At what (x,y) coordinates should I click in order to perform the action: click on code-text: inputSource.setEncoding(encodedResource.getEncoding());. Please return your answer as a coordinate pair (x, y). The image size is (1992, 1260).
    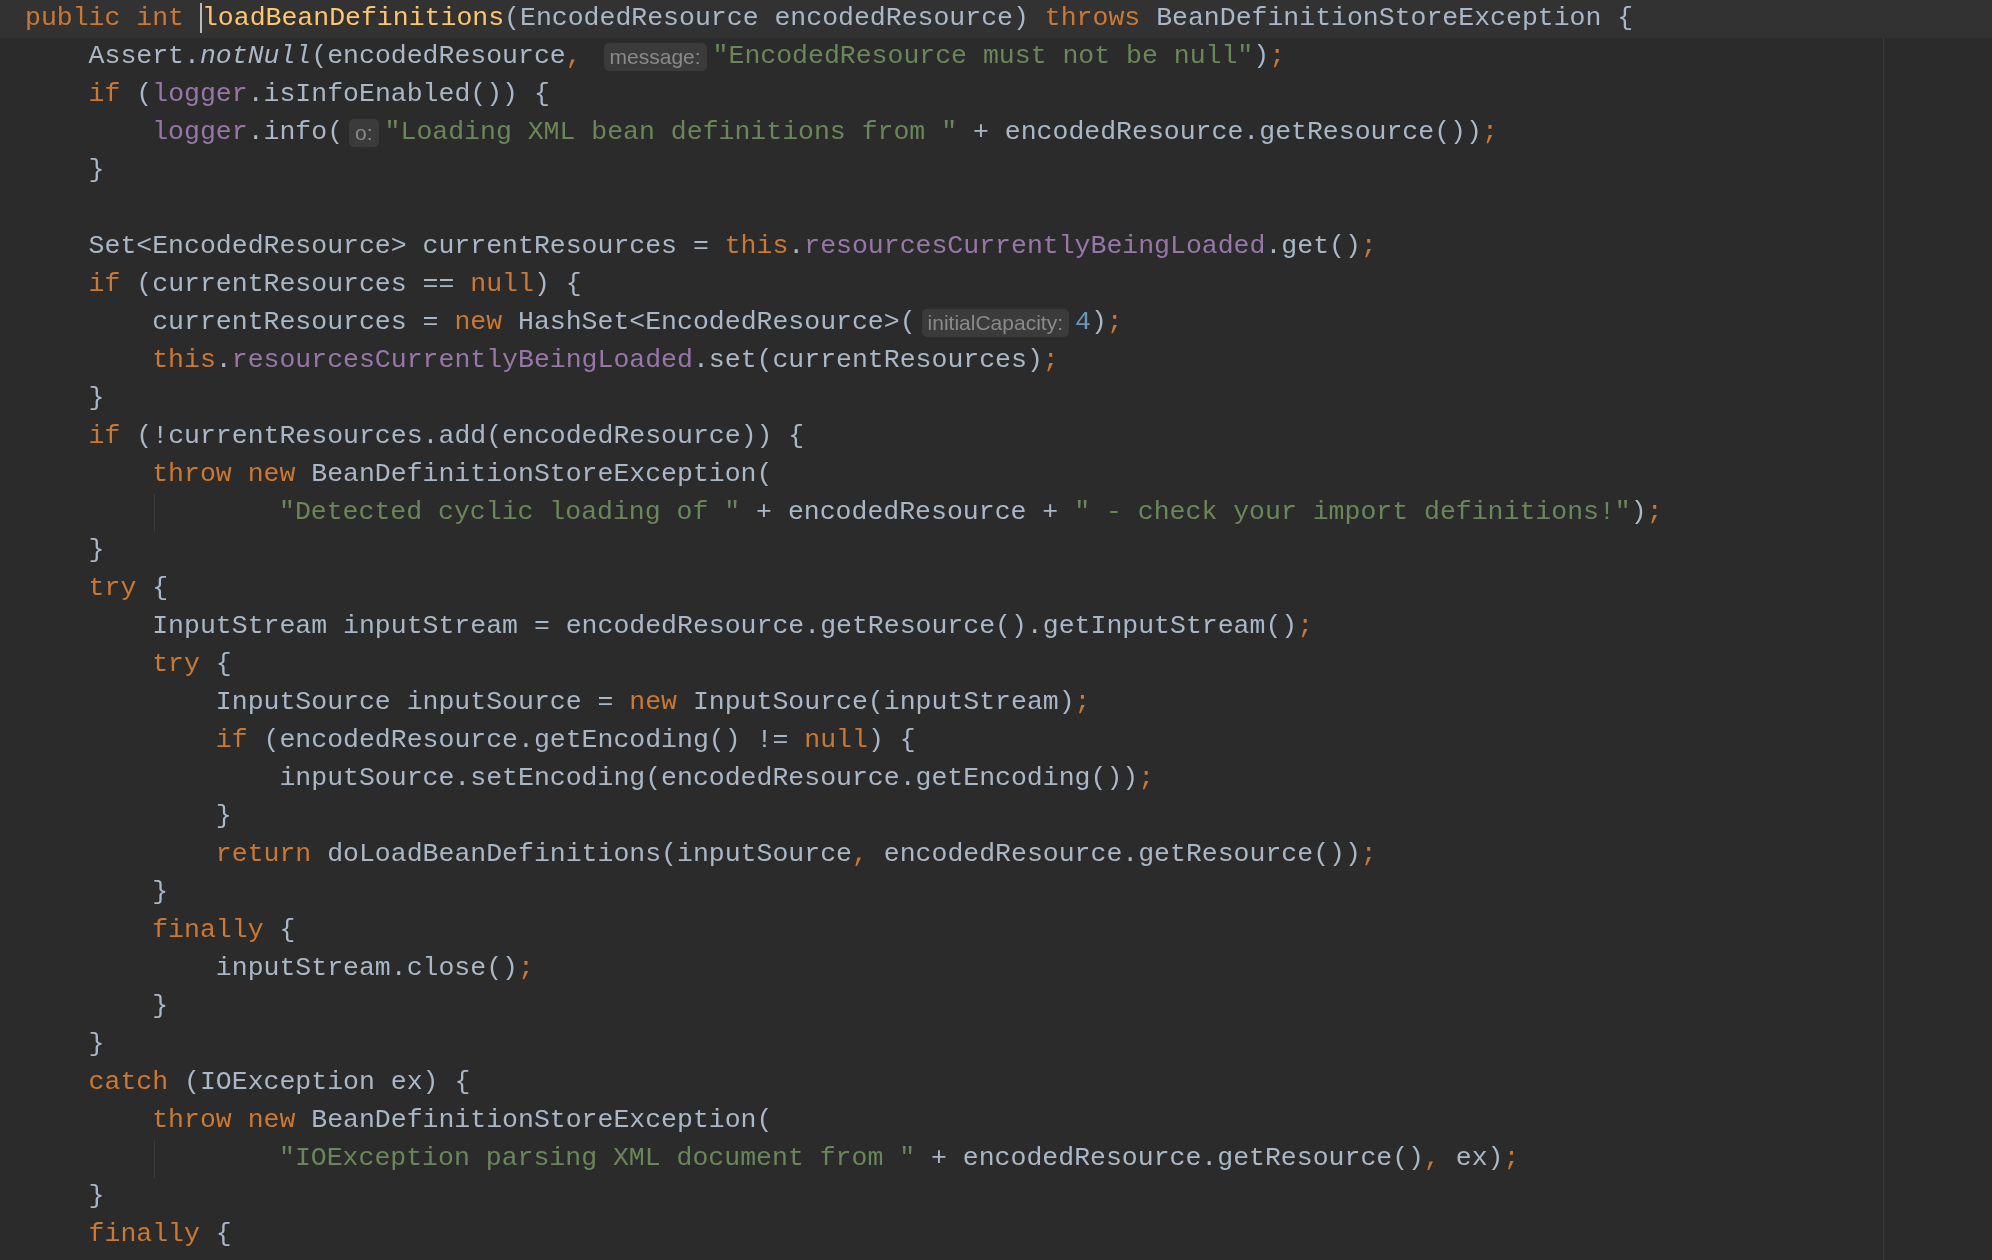
    Looking at the image, I should click on (716, 779).